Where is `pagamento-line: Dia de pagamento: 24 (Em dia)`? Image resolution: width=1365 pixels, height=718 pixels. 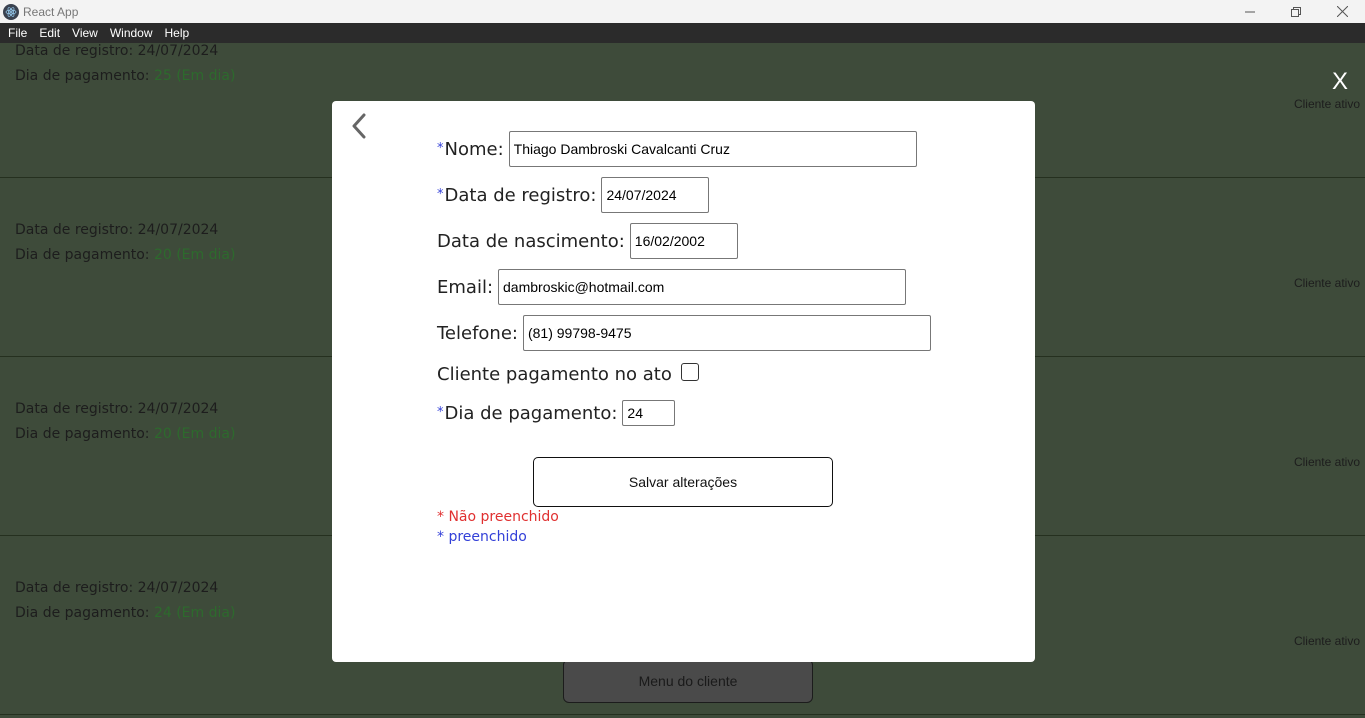
pagamento-line: Dia de pagamento: 24 (Em dia) is located at coordinates (125, 613).